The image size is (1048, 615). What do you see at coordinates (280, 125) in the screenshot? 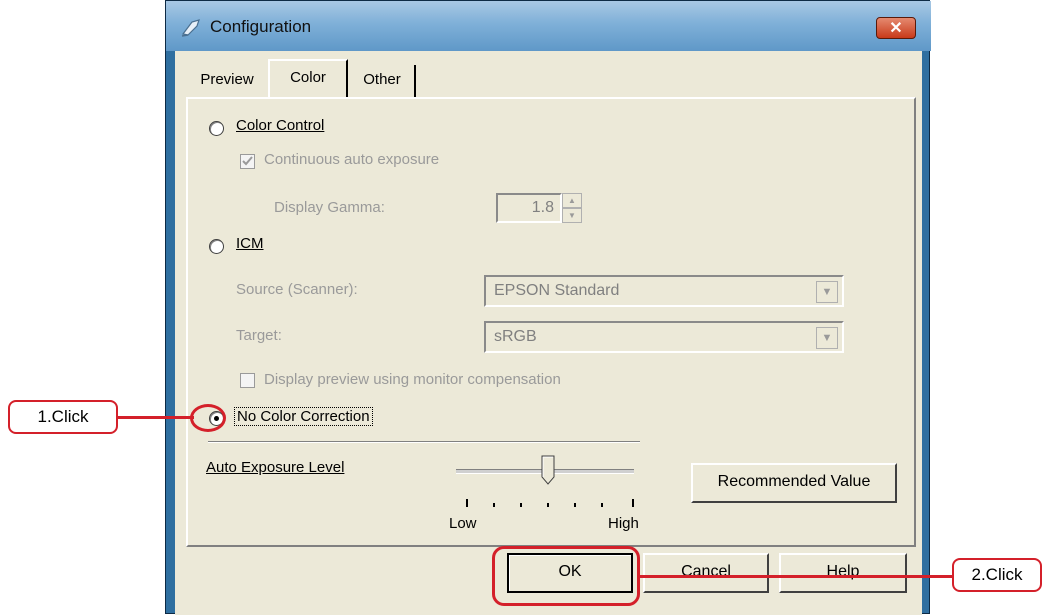
I see `color-control-label: Color Control` at bounding box center [280, 125].